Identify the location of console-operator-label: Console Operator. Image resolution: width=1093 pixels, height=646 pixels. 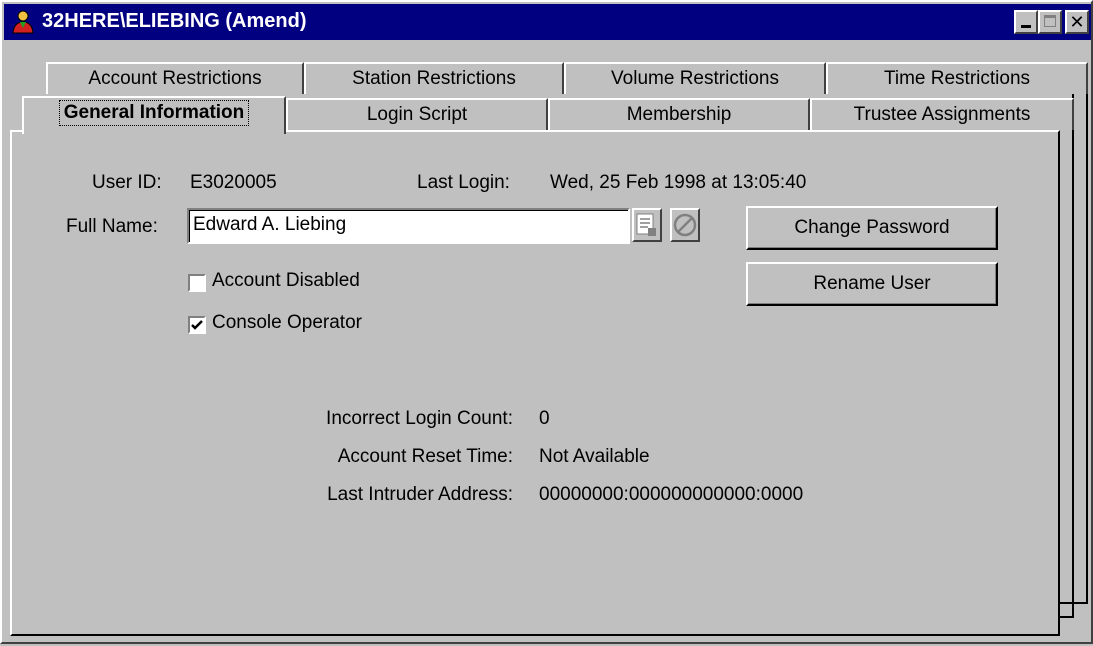
(287, 323).